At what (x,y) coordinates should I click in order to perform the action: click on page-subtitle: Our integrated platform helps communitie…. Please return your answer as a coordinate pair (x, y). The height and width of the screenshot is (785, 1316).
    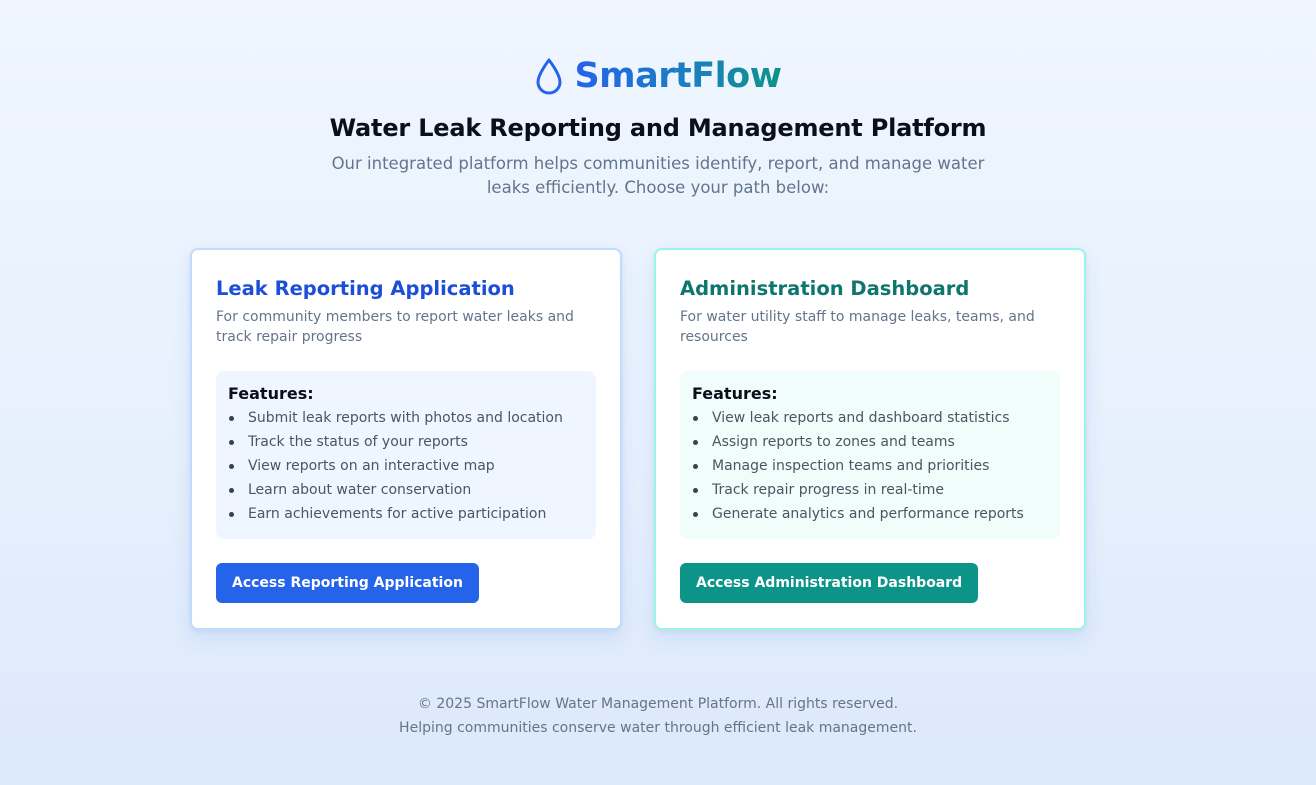
    Looking at the image, I should click on (658, 175).